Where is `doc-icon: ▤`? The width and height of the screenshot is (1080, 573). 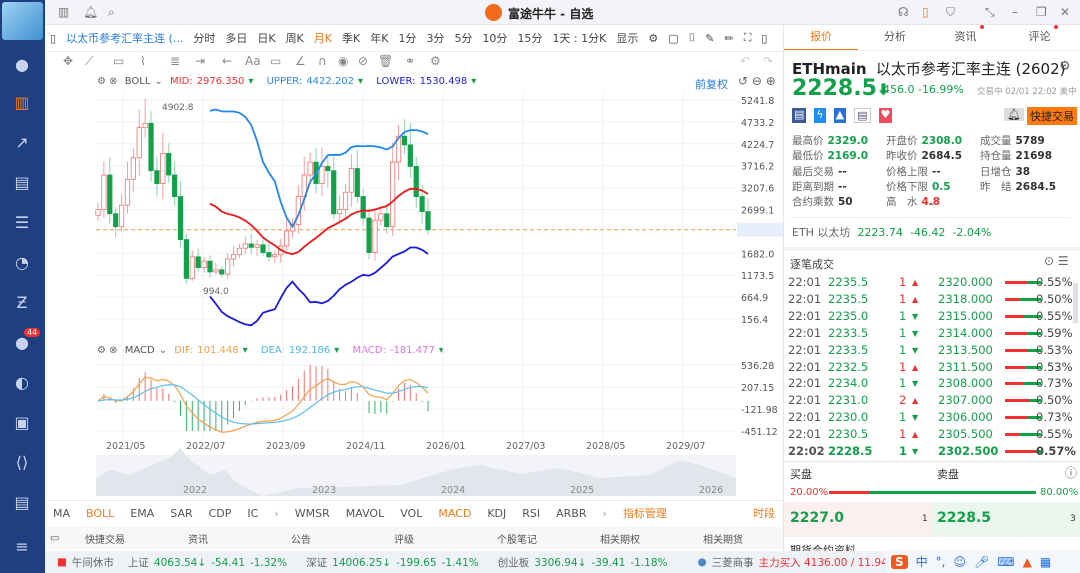
doc-icon: ▤ is located at coordinates (862, 115).